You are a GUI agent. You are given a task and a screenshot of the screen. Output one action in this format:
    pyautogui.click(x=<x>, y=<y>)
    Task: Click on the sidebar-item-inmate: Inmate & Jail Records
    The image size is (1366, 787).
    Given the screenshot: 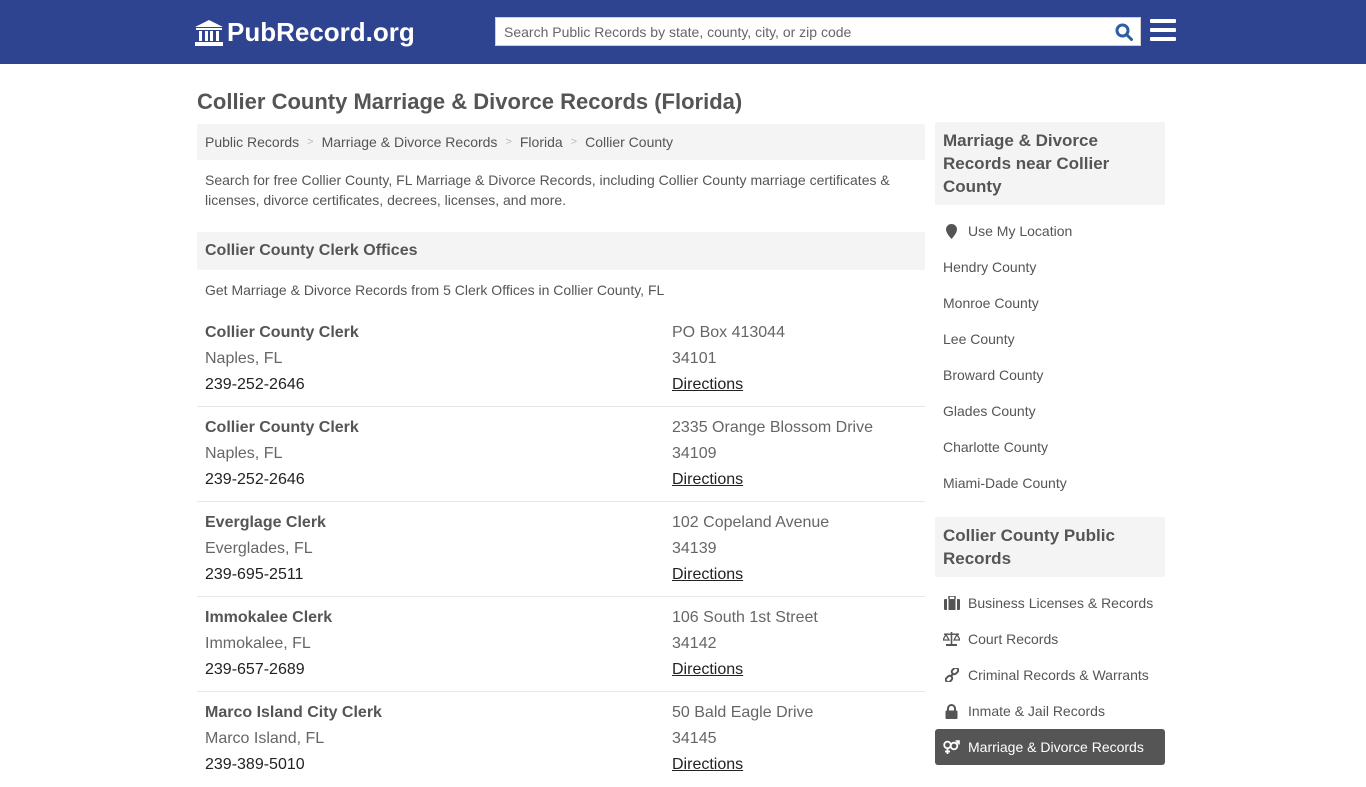 What is the action you would take?
    pyautogui.click(x=1050, y=711)
    